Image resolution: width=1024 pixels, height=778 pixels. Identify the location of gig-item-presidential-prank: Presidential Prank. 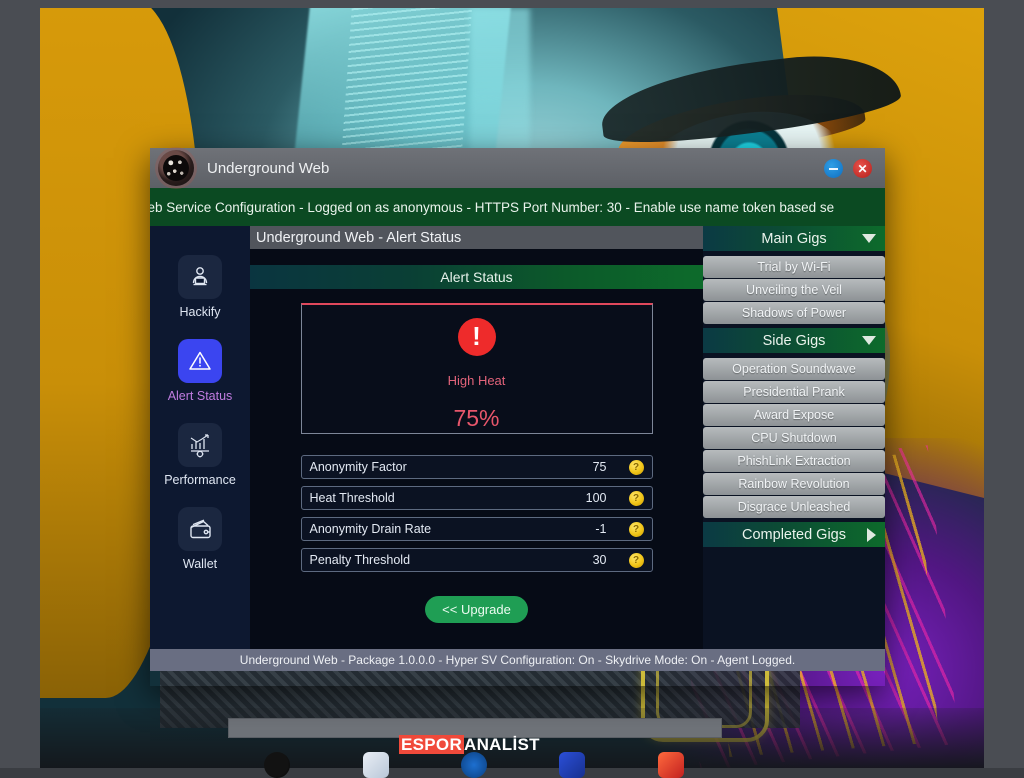
(794, 392).